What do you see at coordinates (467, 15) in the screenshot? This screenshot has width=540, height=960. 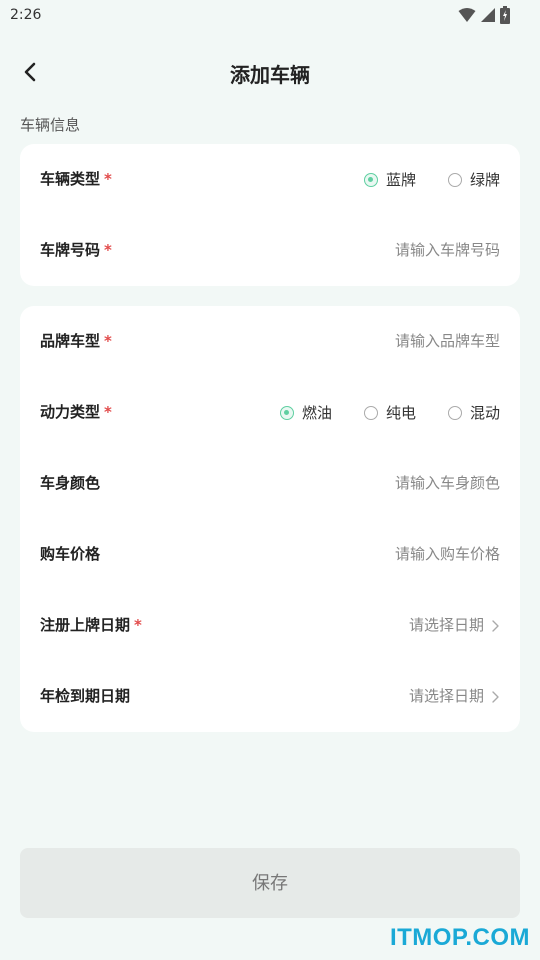 I see `wifi-icon` at bounding box center [467, 15].